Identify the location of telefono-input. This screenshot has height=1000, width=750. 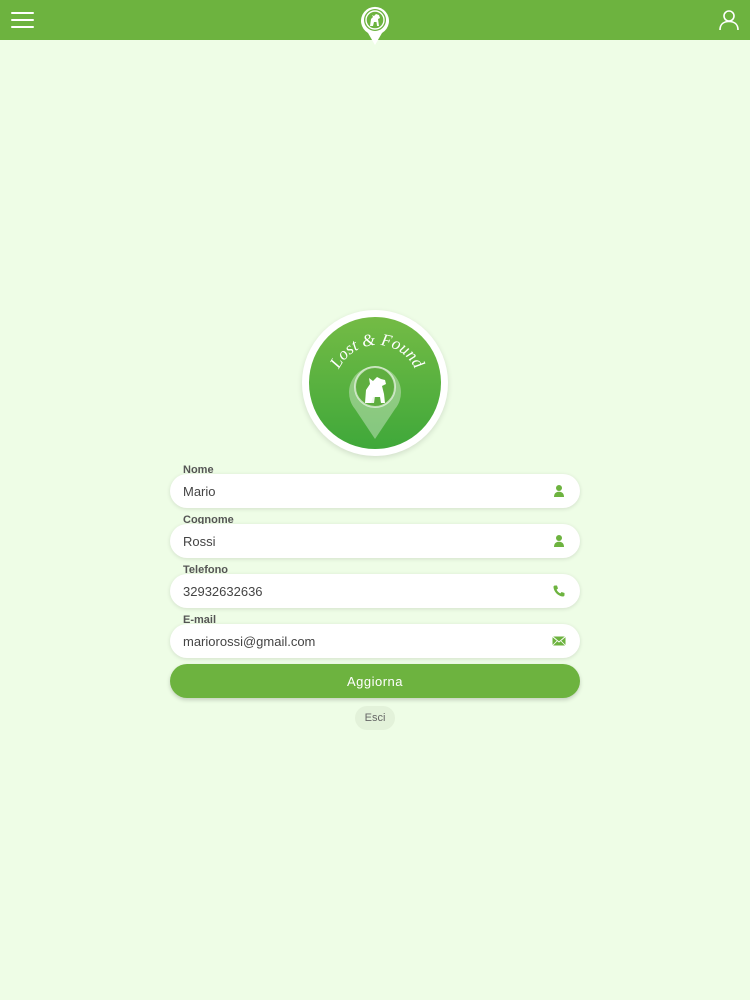
(358, 591).